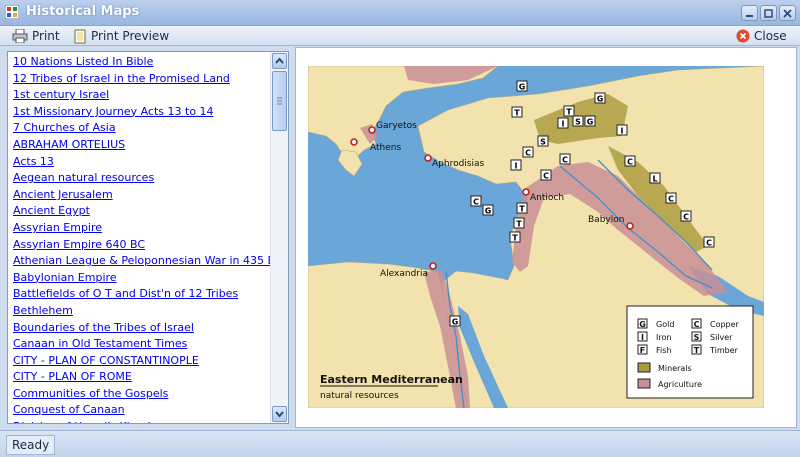 The image size is (800, 457). I want to click on legend-silver: Silver, so click(721, 337).